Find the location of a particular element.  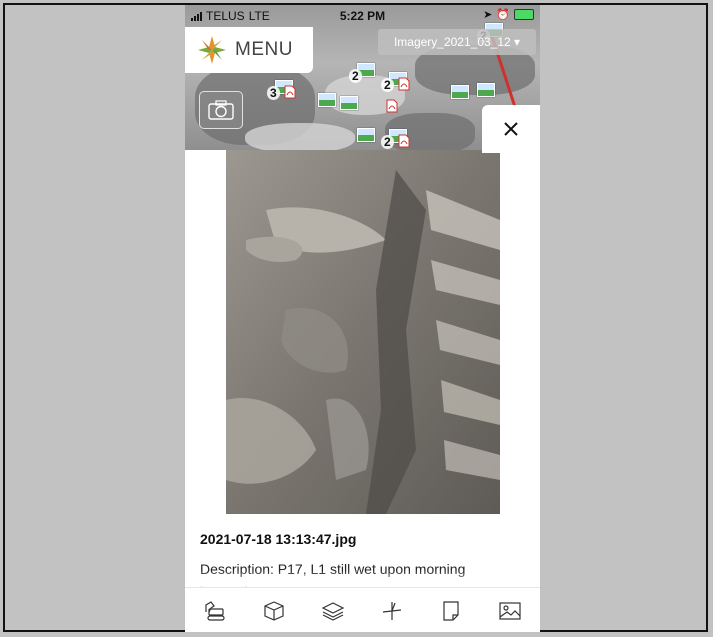

map-cluster-marker: 3 is located at coordinates (282, 90).